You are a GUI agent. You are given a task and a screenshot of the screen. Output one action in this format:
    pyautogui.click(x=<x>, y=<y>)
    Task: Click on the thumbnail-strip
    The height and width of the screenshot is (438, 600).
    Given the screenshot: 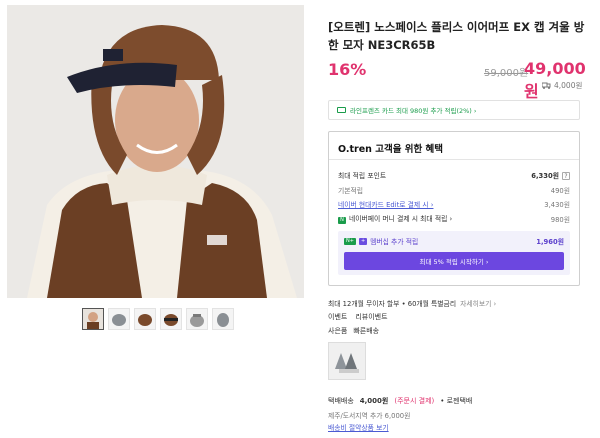 What is the action you would take?
    pyautogui.click(x=158, y=319)
    